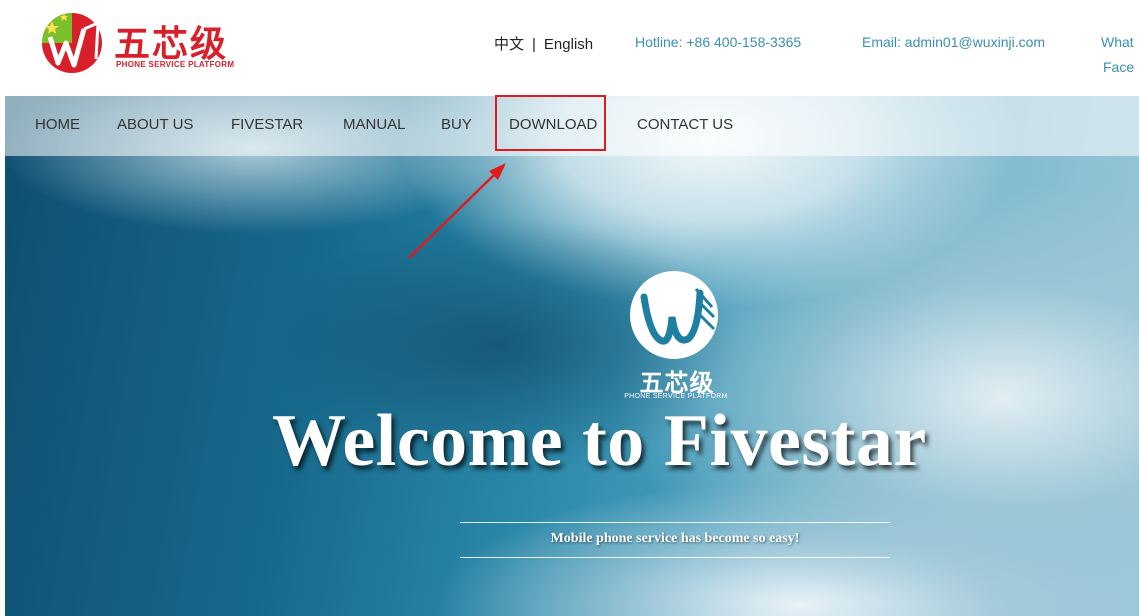  I want to click on tagline-top-rule, so click(675, 522).